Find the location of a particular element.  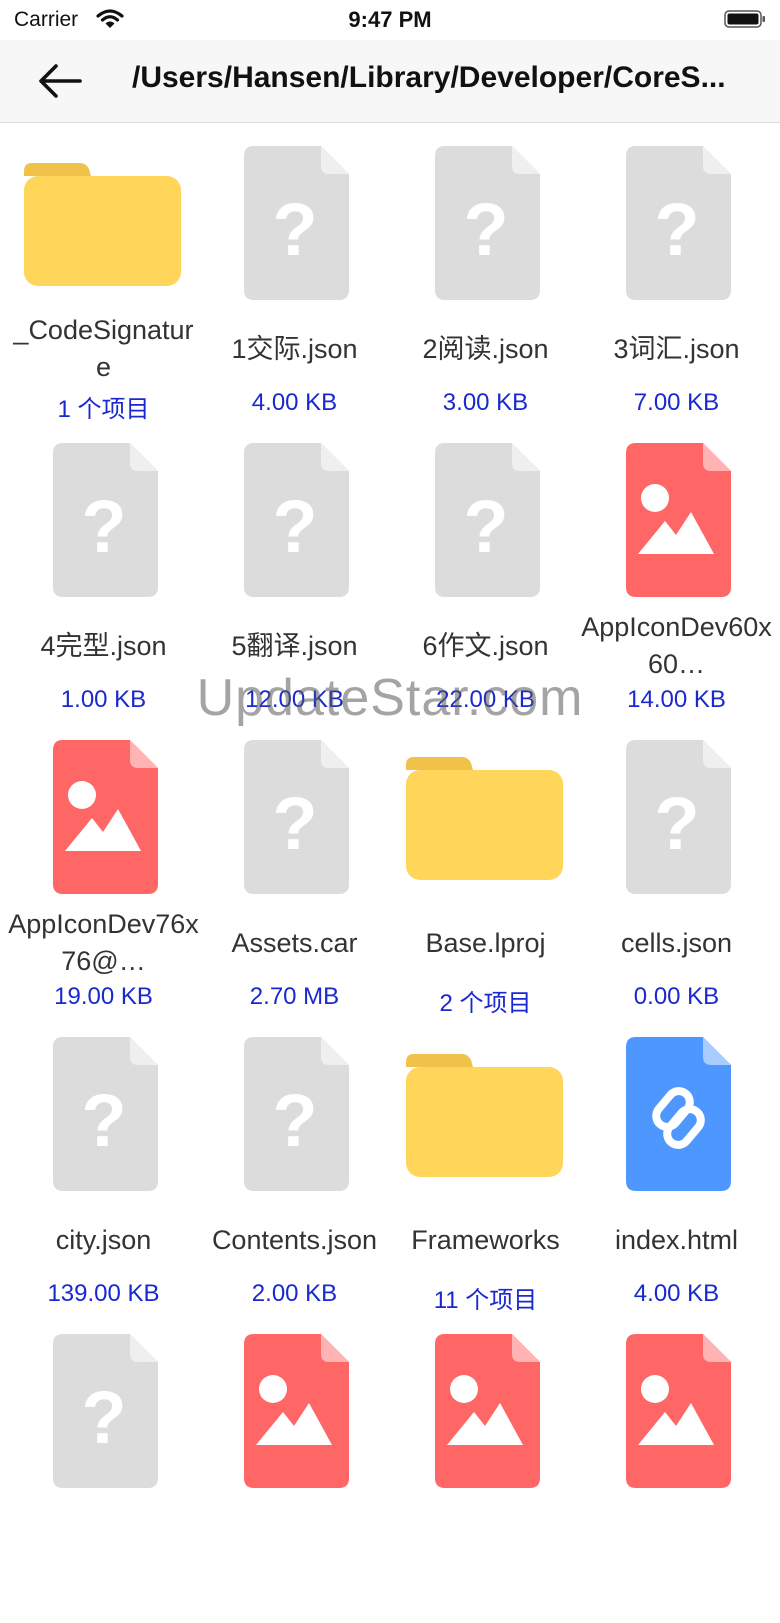

file-name: Base.lproj is located at coordinates (485, 942).